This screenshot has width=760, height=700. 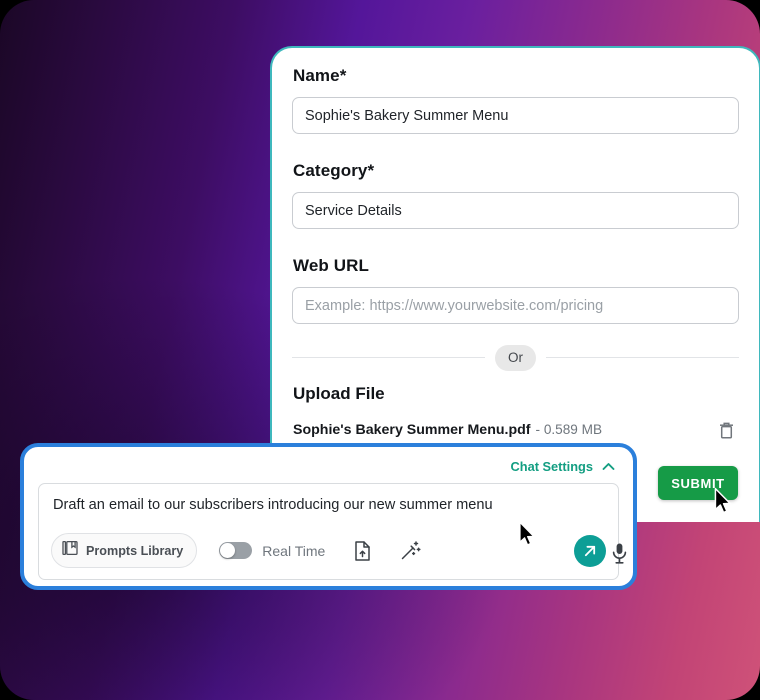 I want to click on trash-icon, so click(x=726, y=430).